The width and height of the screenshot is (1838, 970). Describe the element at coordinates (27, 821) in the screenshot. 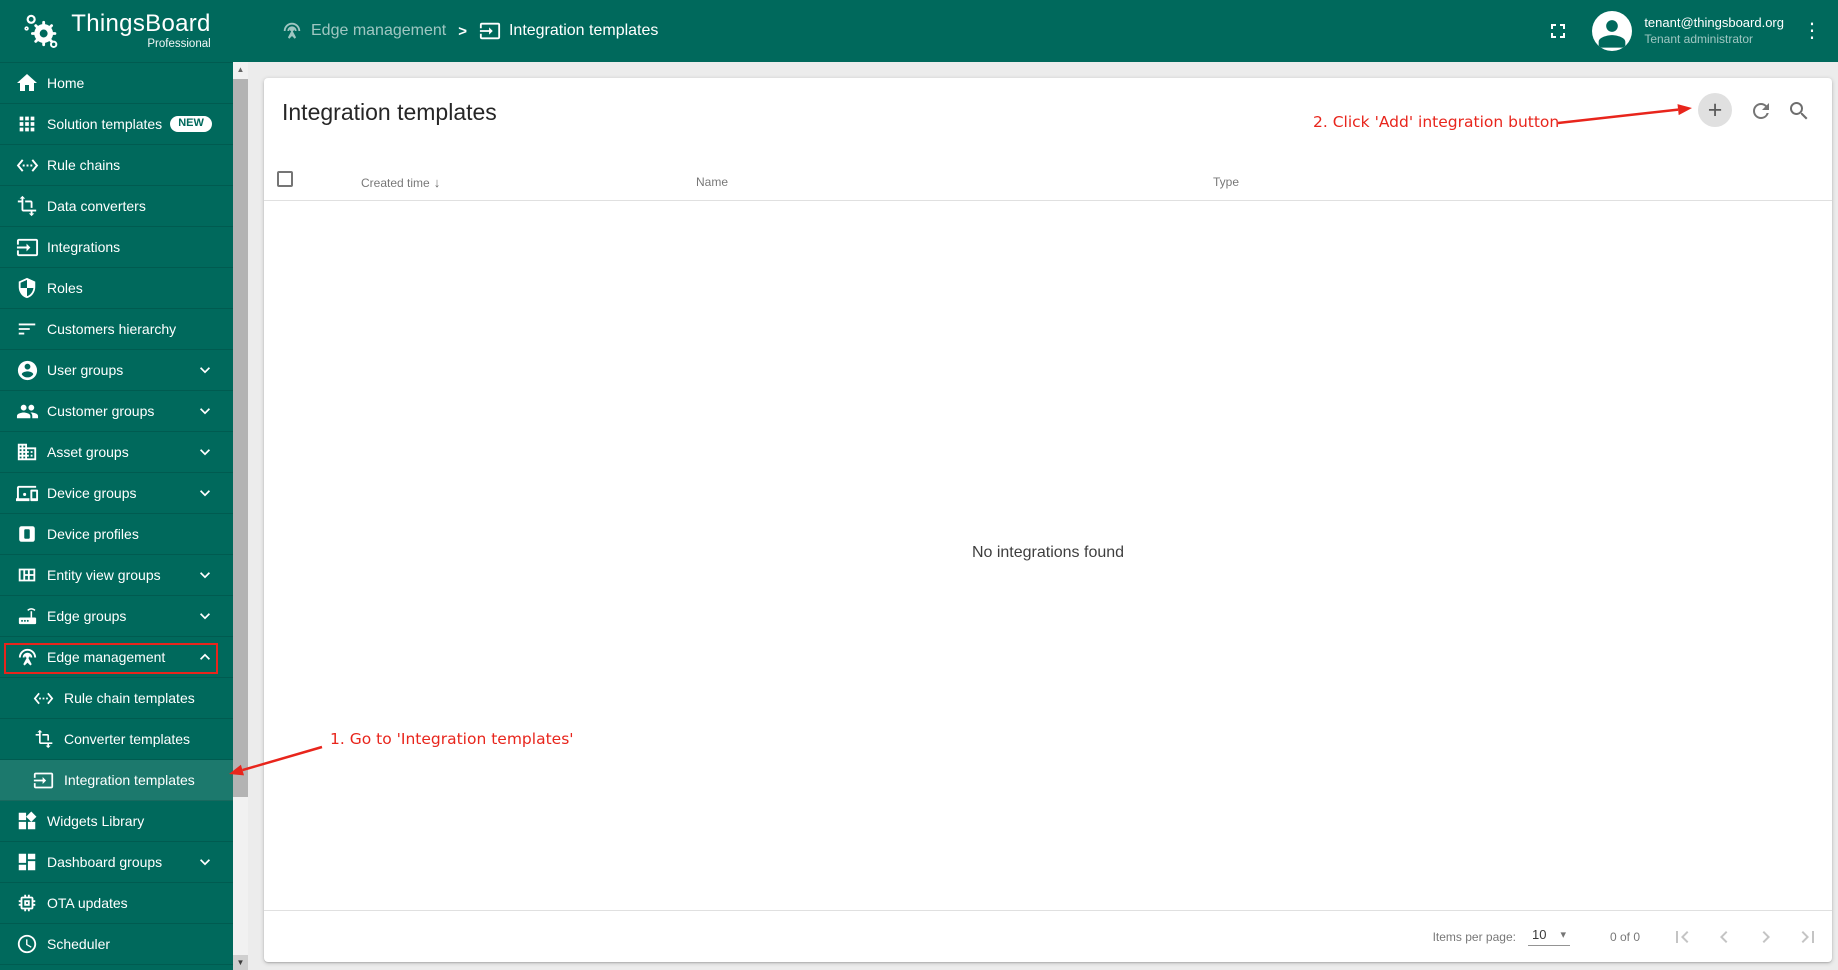

I see `widgets-icon` at that location.